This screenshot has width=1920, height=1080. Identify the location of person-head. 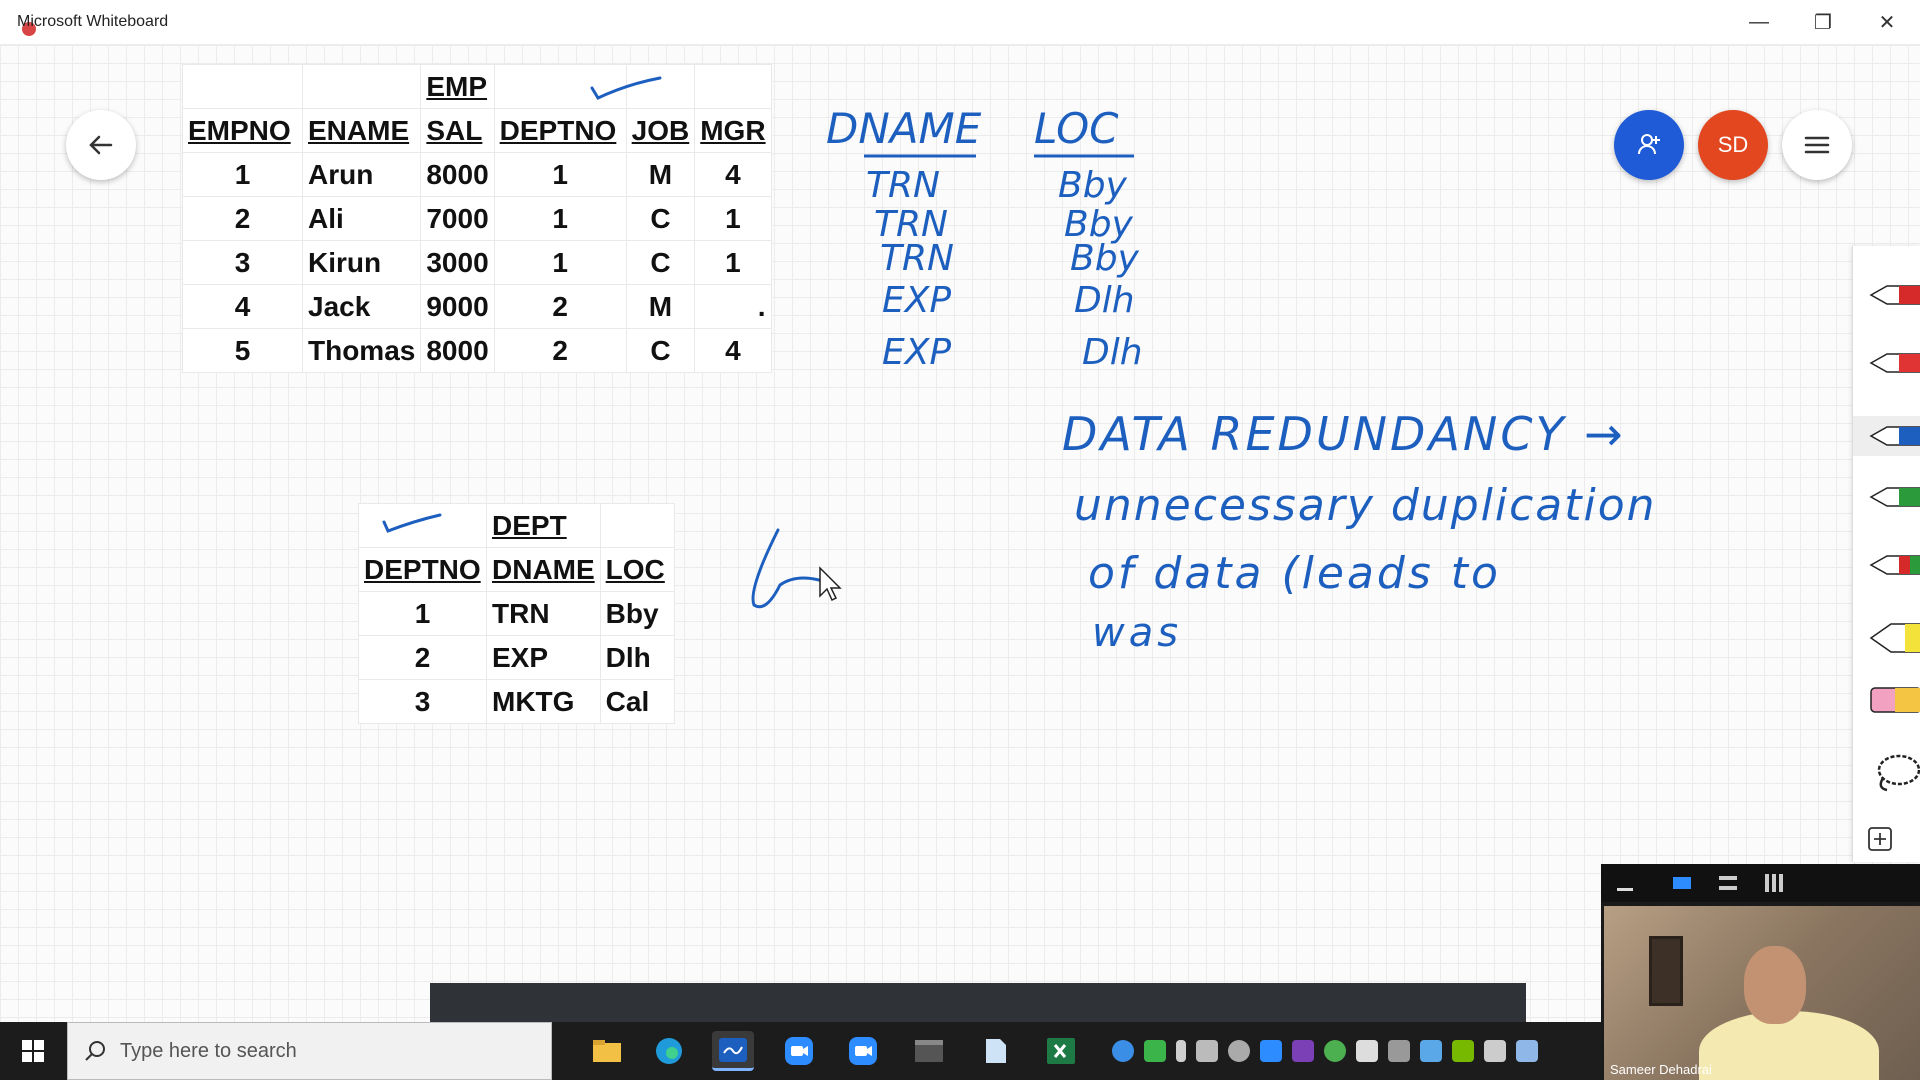
(1775, 985).